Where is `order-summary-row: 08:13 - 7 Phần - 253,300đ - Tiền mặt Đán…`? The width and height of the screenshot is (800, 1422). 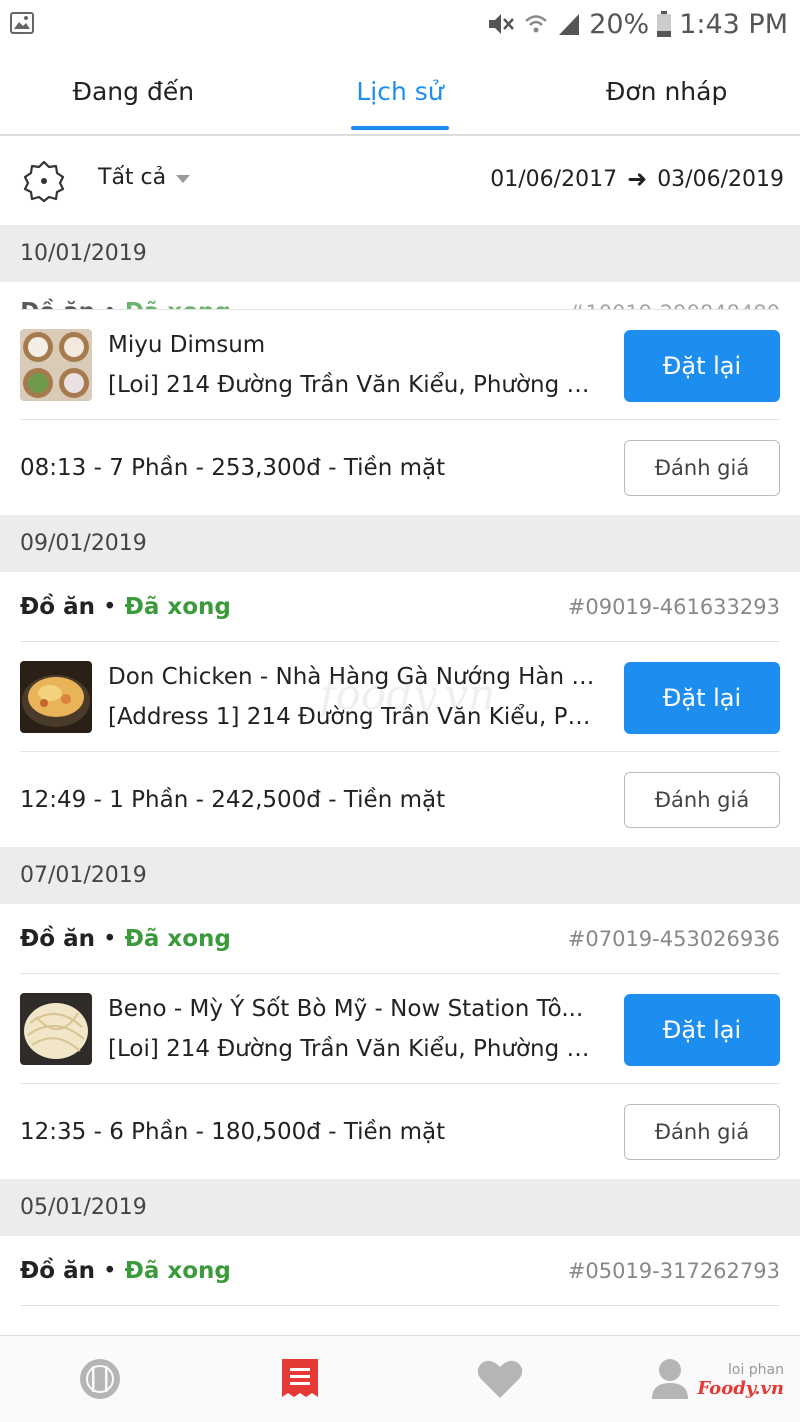
order-summary-row: 08:13 - 7 Phần - 253,300đ - Tiền mặt Đán… is located at coordinates (400, 467).